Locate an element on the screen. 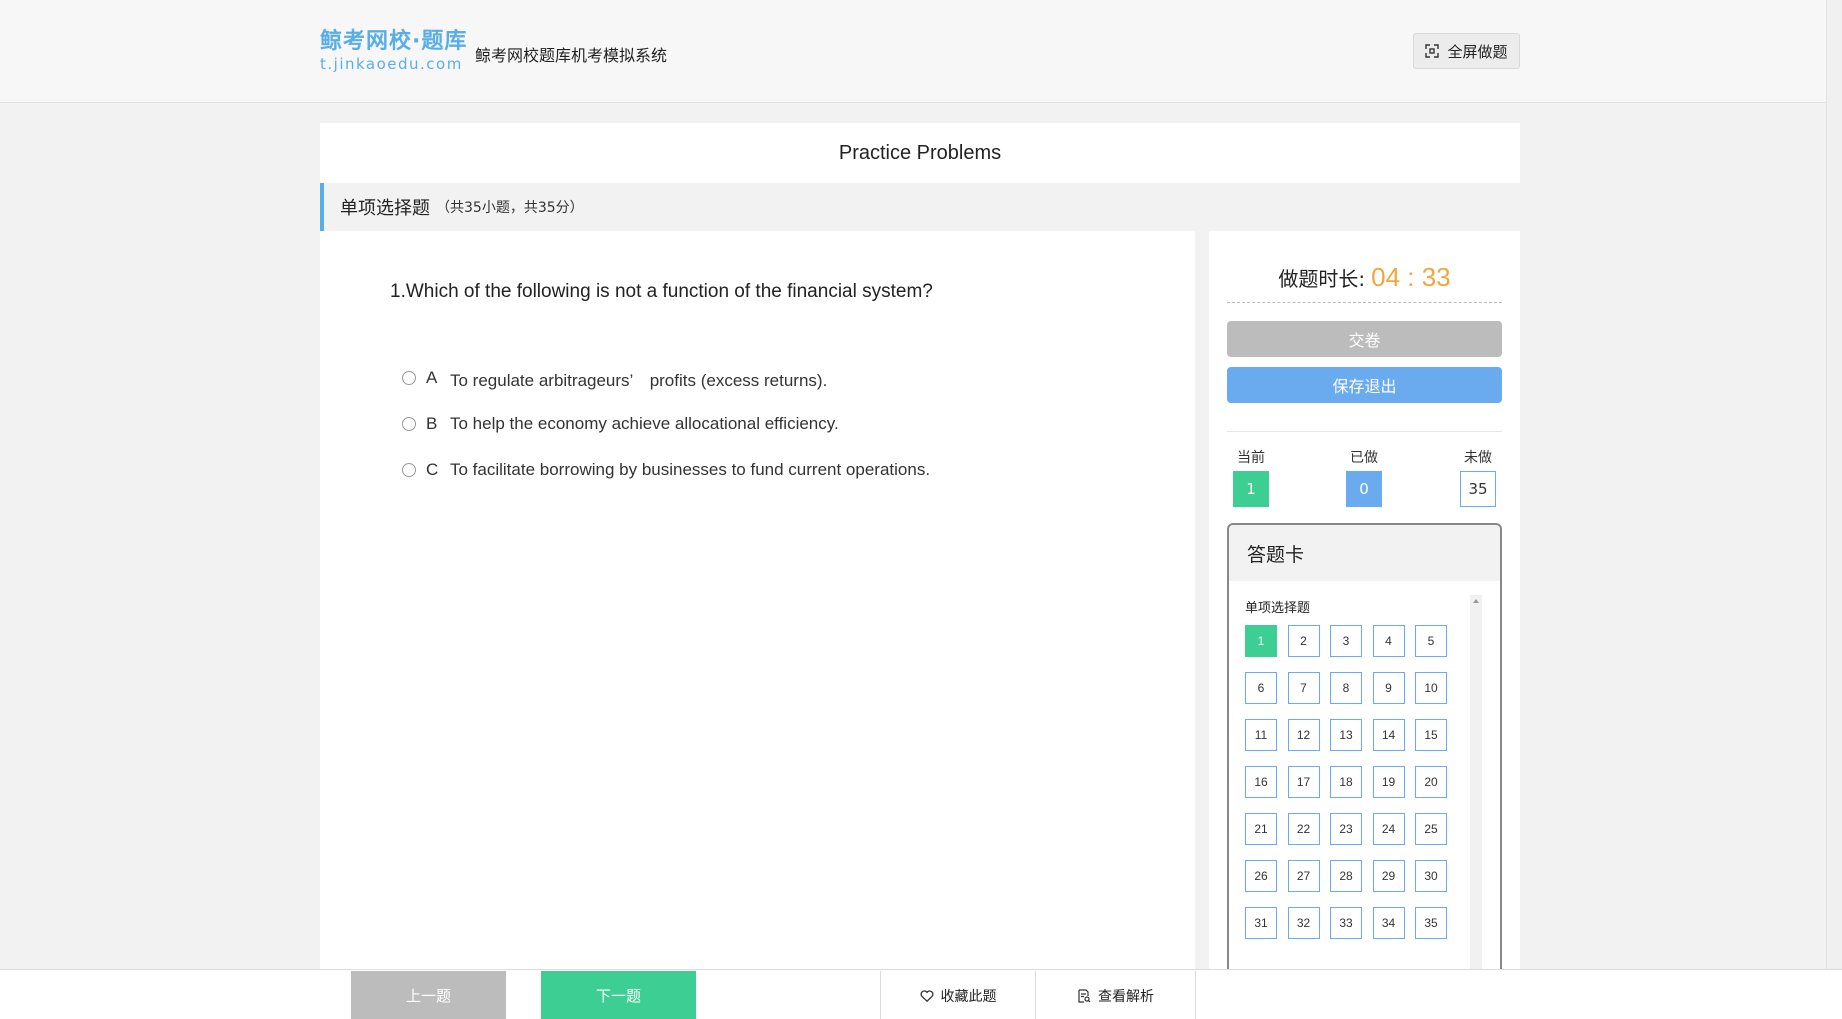 The width and height of the screenshot is (1842, 1019). section-meta: （共35小题，共35分） is located at coordinates (510, 208).